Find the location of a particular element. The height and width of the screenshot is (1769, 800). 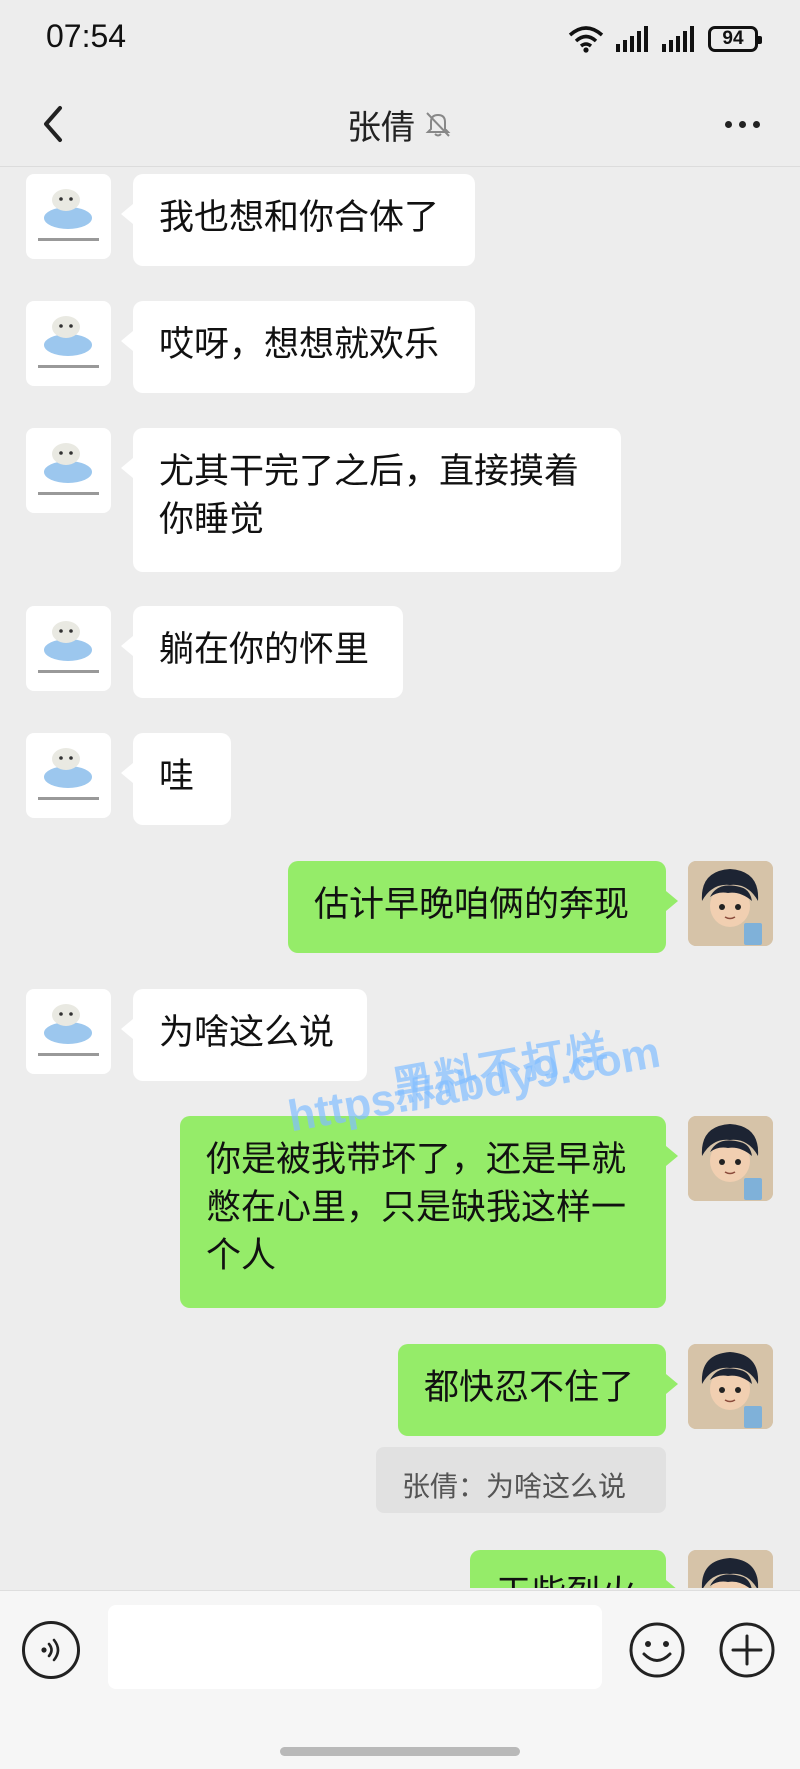

more-options-button is located at coordinates (742, 124).